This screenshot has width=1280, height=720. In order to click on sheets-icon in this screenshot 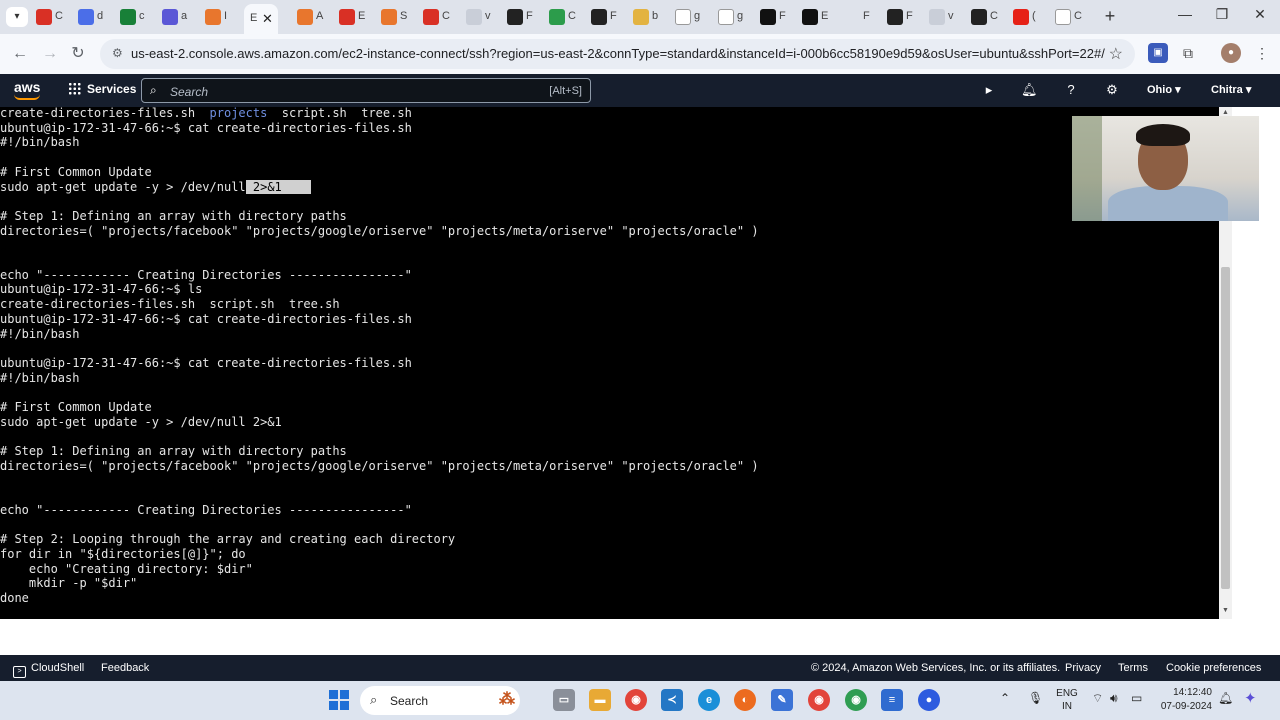, I will do `click(128, 17)`.